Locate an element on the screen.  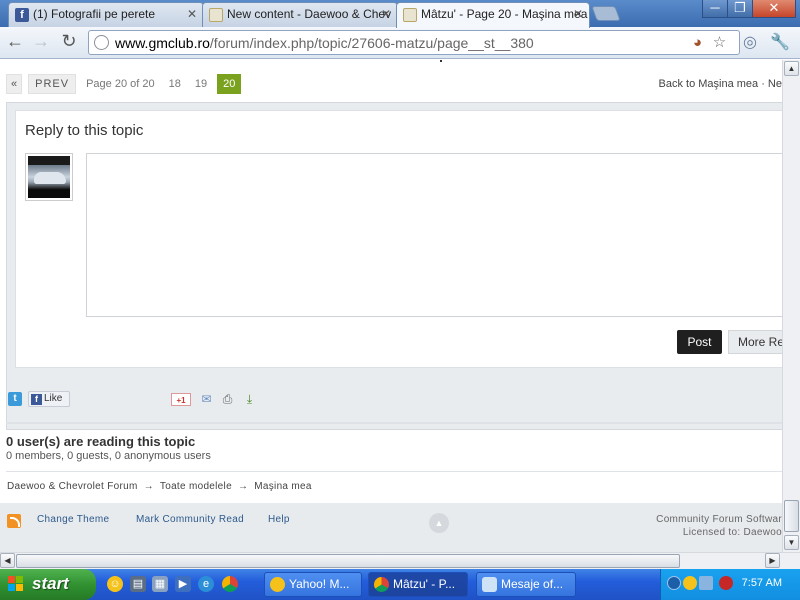
system-tray: 7:57 AM is located at coordinates (730, 584).